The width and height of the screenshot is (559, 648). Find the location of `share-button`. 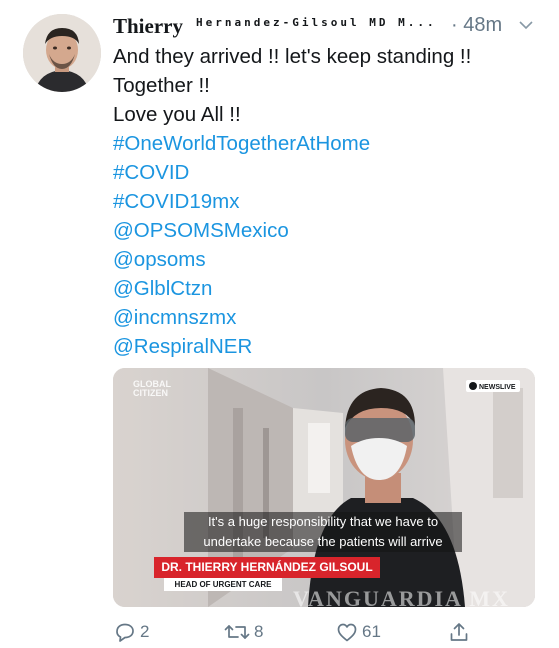

share-button is located at coordinates (459, 632).